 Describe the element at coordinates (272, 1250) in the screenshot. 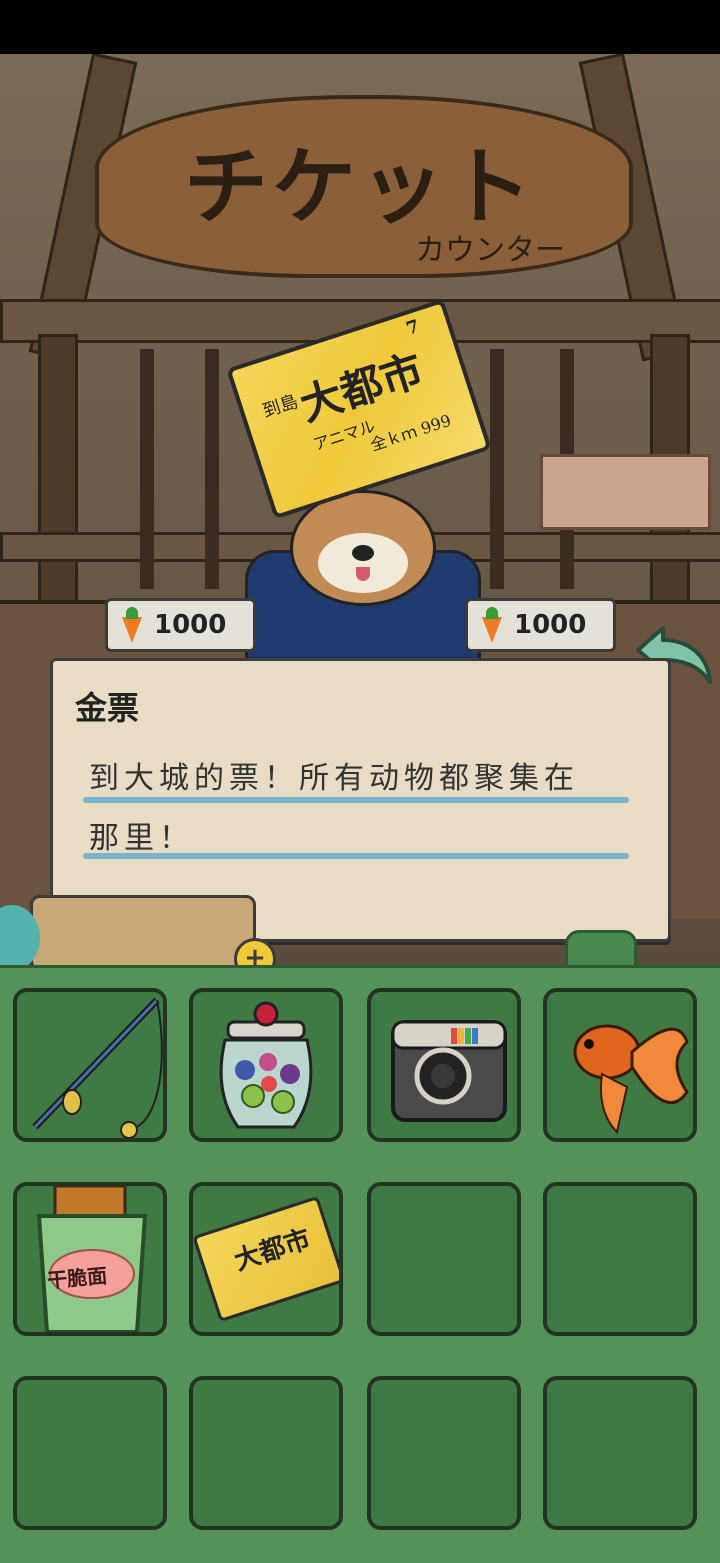

I see `gold-ticket-label: 大都市` at that location.